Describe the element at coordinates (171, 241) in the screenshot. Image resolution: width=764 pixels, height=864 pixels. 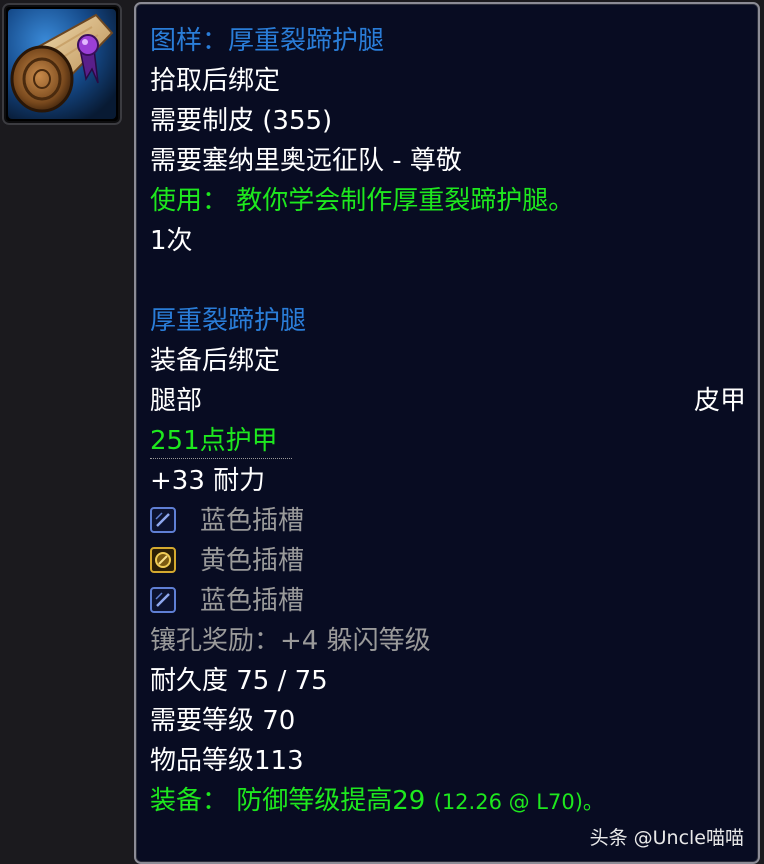
I see `charges: 1次` at that location.